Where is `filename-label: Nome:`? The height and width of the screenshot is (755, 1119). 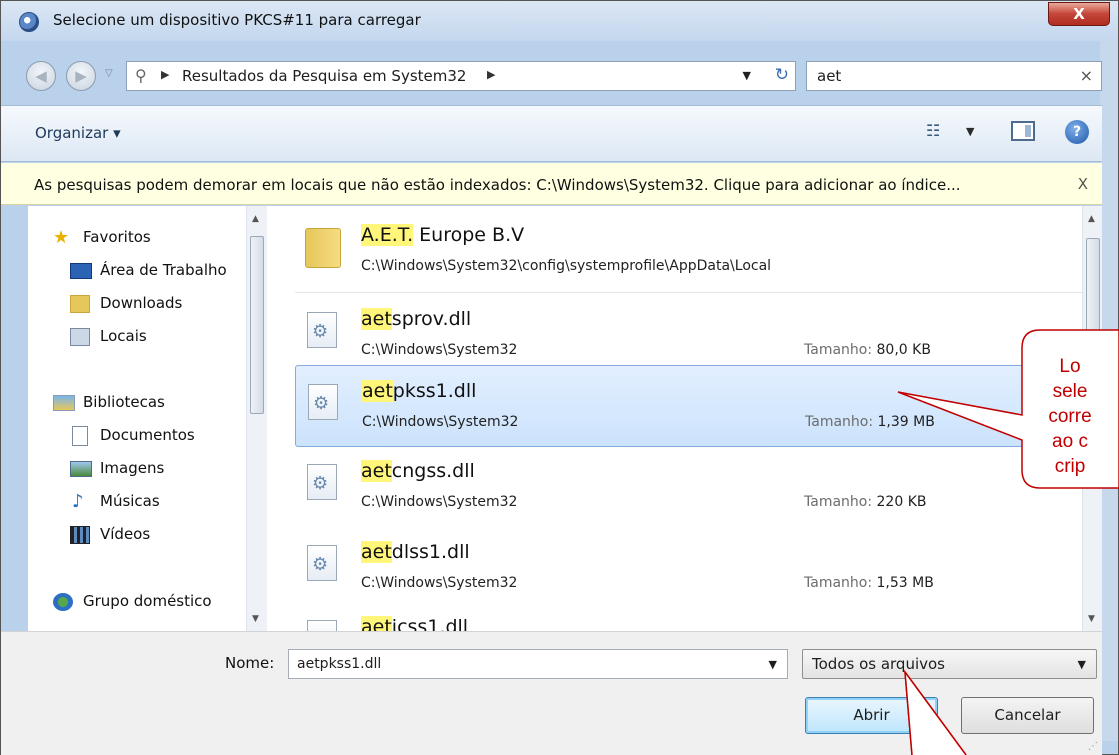 filename-label: Nome: is located at coordinates (250, 663).